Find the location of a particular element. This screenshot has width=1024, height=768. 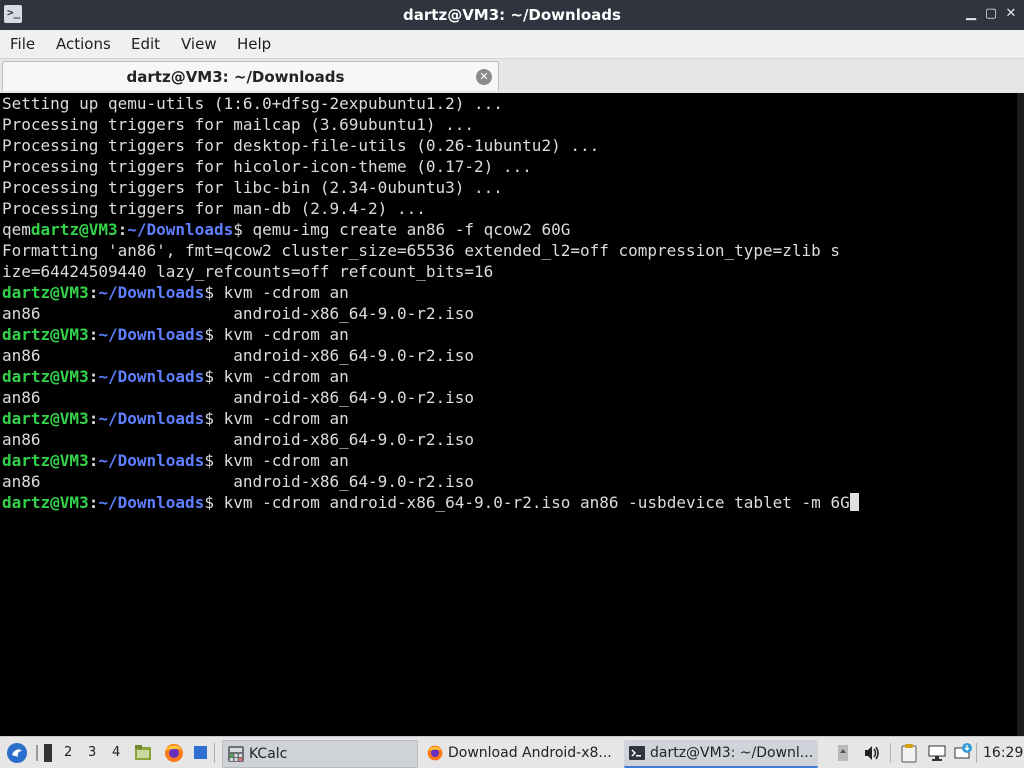

menu-help: Help is located at coordinates (254, 44).